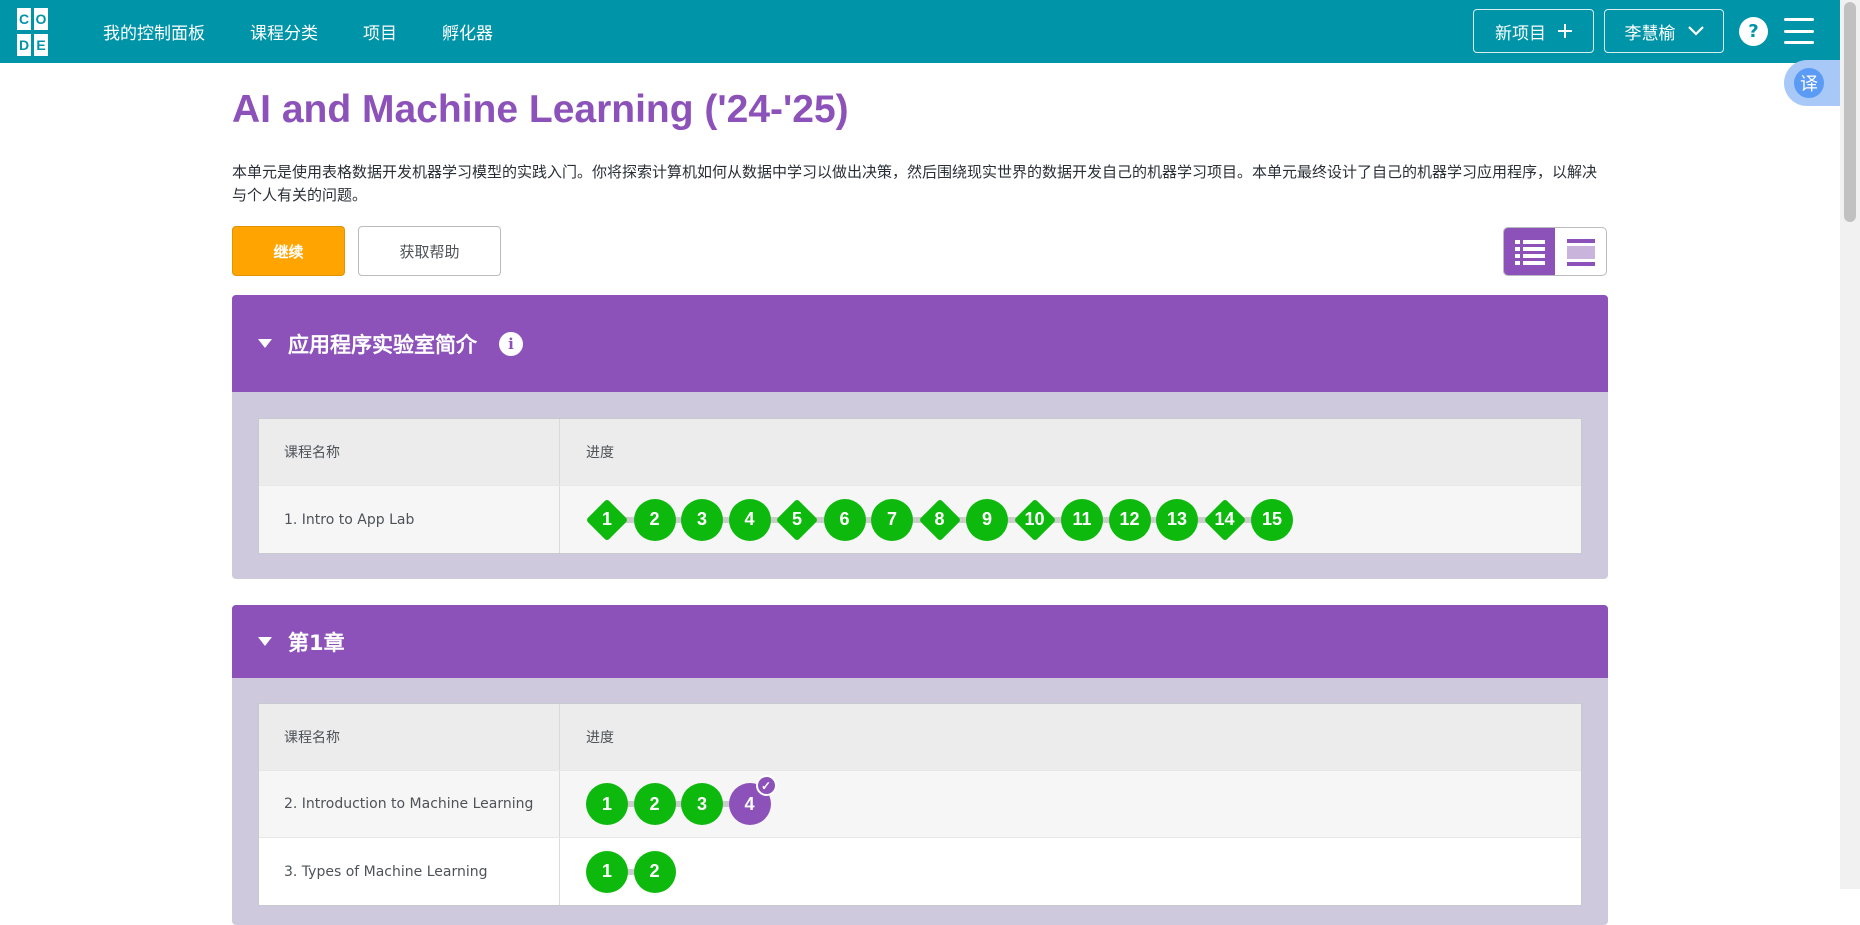 This screenshot has height=925, width=1860. What do you see at coordinates (41, 32) in the screenshot?
I see `code-logo: C O D E` at bounding box center [41, 32].